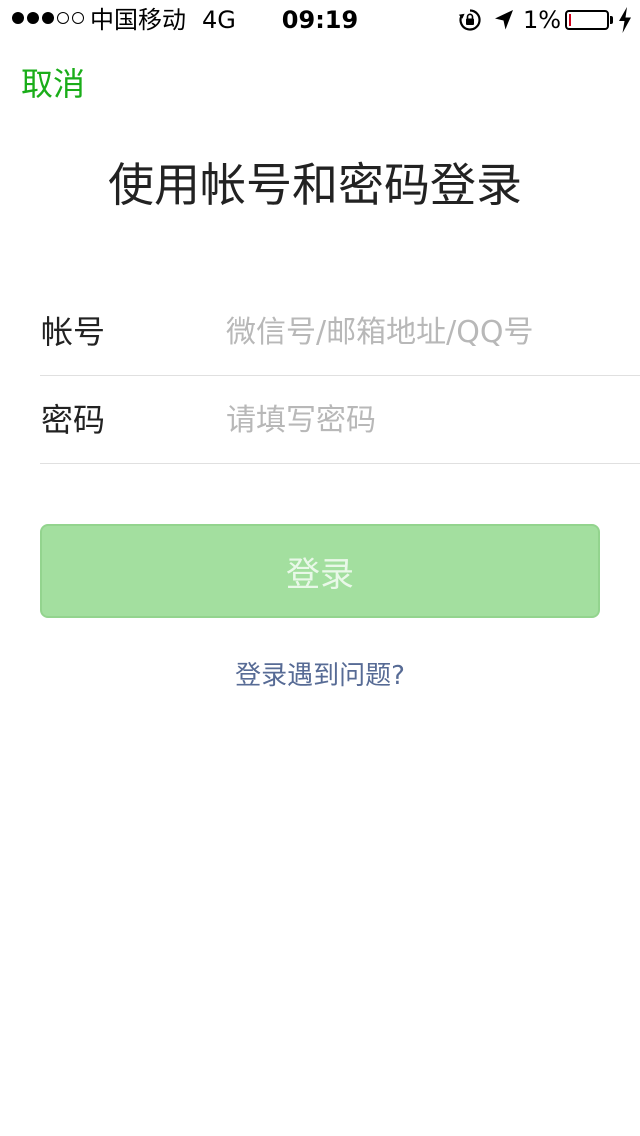  Describe the element at coordinates (469, 20) in the screenshot. I see `rotation-lock-icon` at that location.